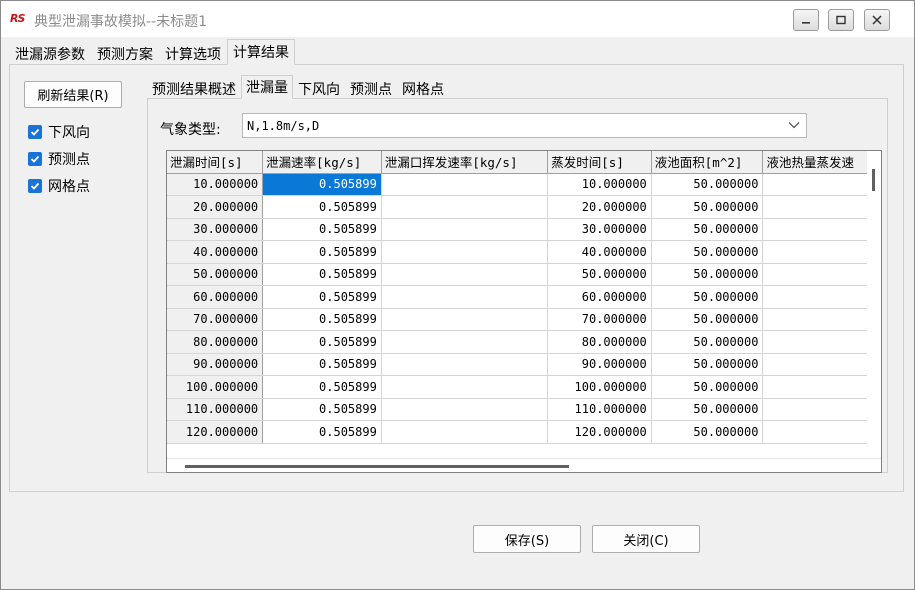  Describe the element at coordinates (215, 297) in the screenshot. I see `row-header-cell: 60.000000` at that location.